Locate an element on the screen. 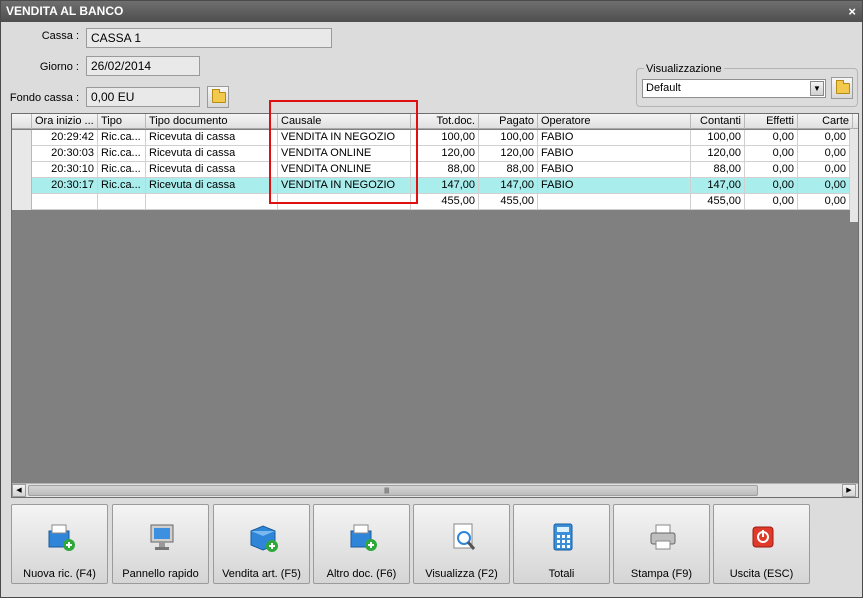  highlight-box is located at coordinates (343, 152).